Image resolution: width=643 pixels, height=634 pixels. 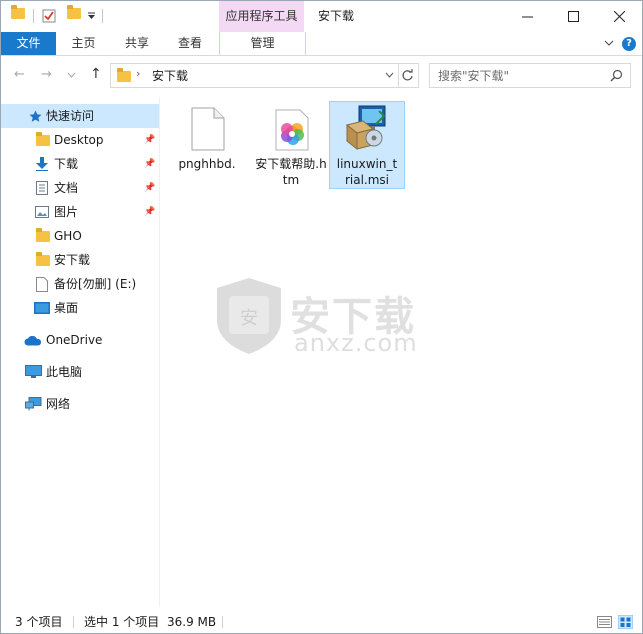 I want to click on nav-label: 图片, so click(x=66, y=212).